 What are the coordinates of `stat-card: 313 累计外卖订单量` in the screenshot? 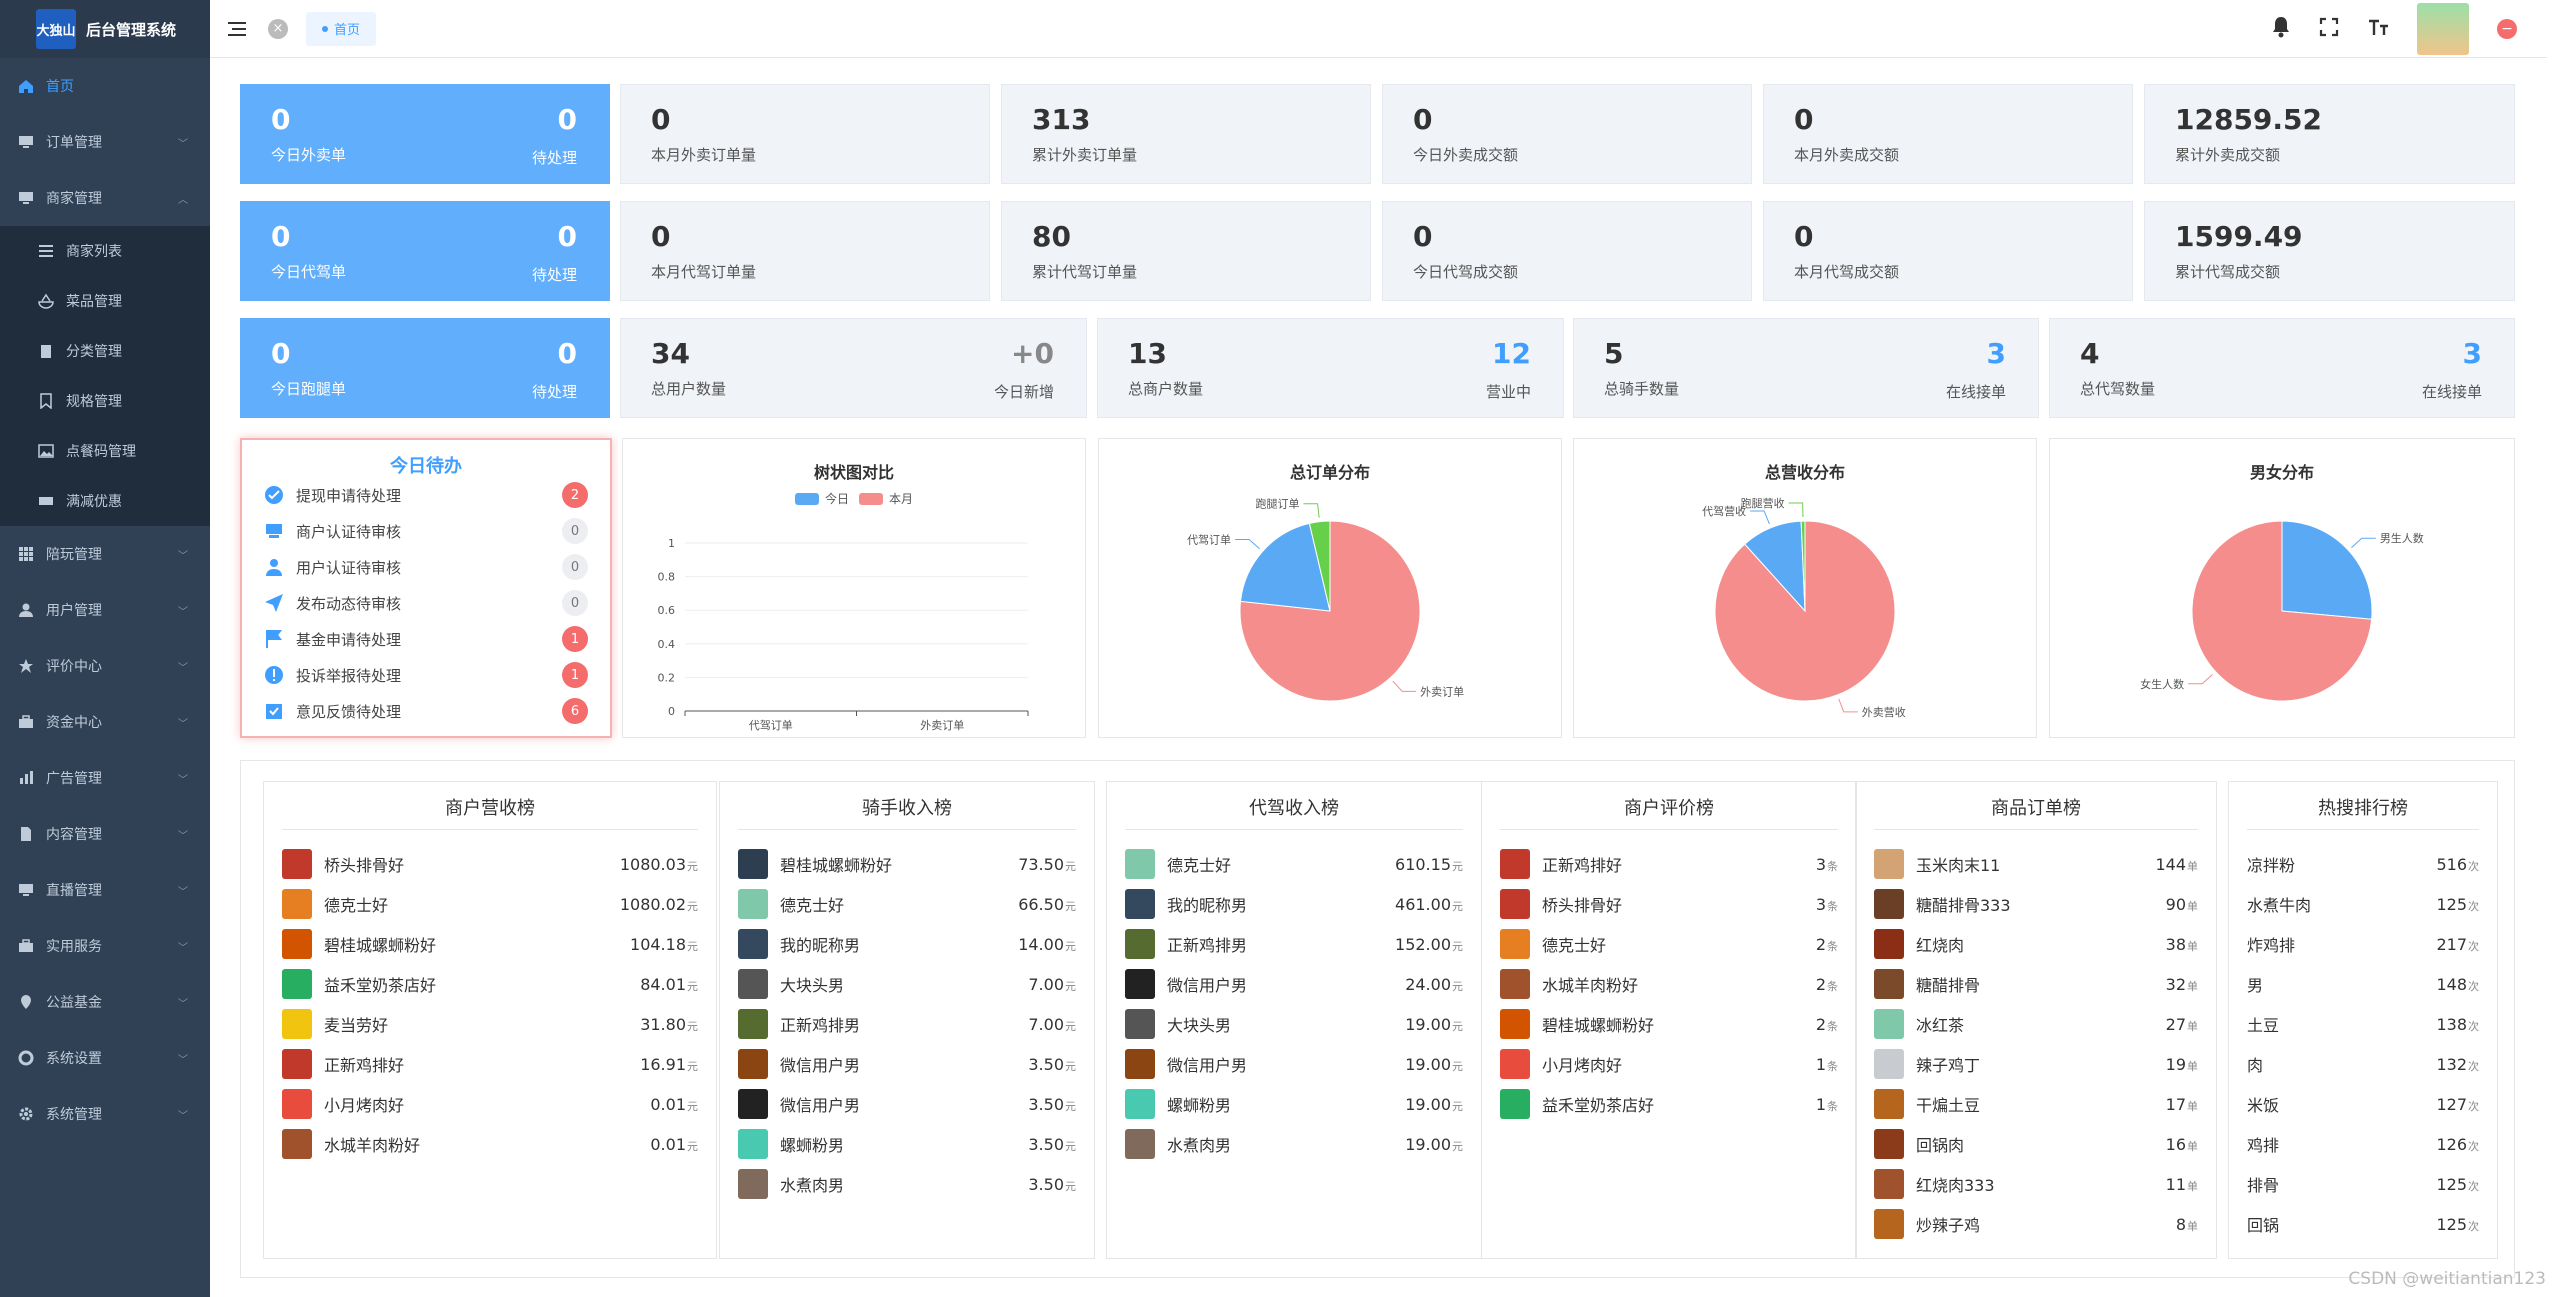 It's located at (1186, 134).